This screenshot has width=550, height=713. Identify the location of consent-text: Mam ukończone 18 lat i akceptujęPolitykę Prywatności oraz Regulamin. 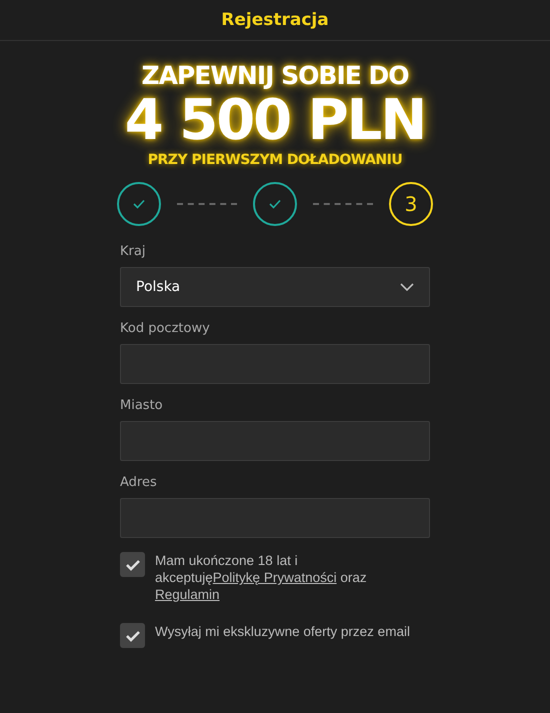
(261, 577).